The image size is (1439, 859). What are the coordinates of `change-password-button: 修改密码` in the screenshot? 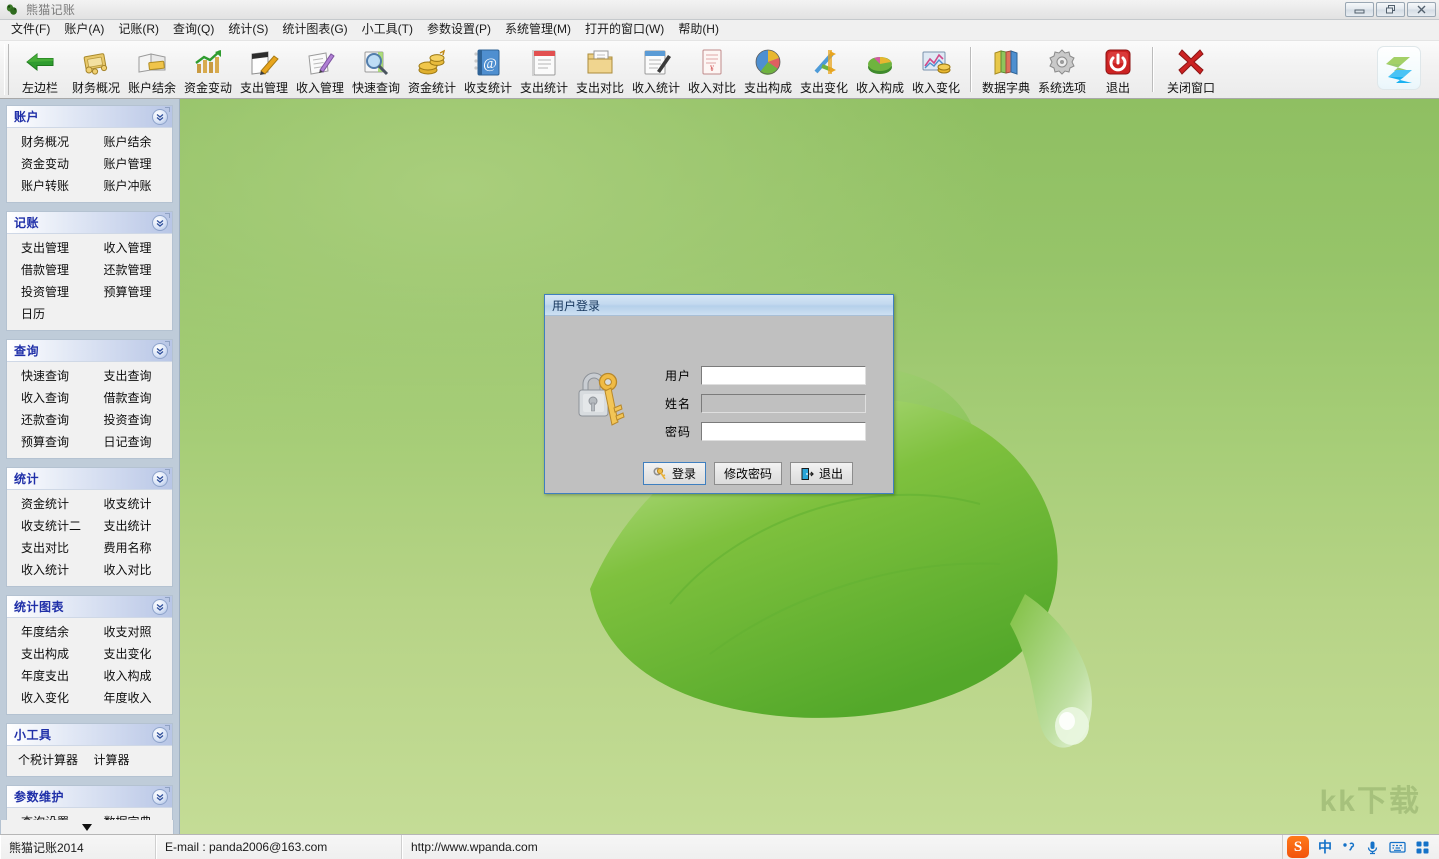 It's located at (748, 473).